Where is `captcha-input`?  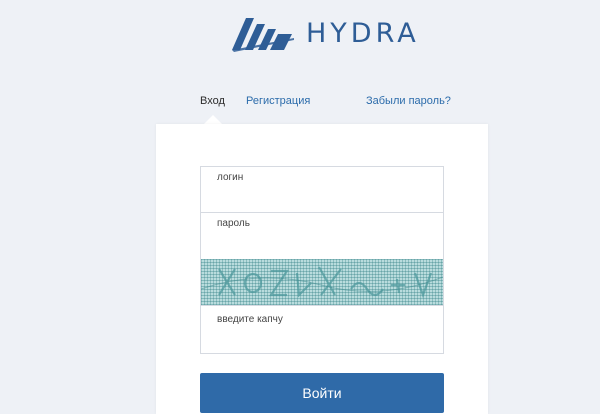
captcha-input is located at coordinates (322, 329).